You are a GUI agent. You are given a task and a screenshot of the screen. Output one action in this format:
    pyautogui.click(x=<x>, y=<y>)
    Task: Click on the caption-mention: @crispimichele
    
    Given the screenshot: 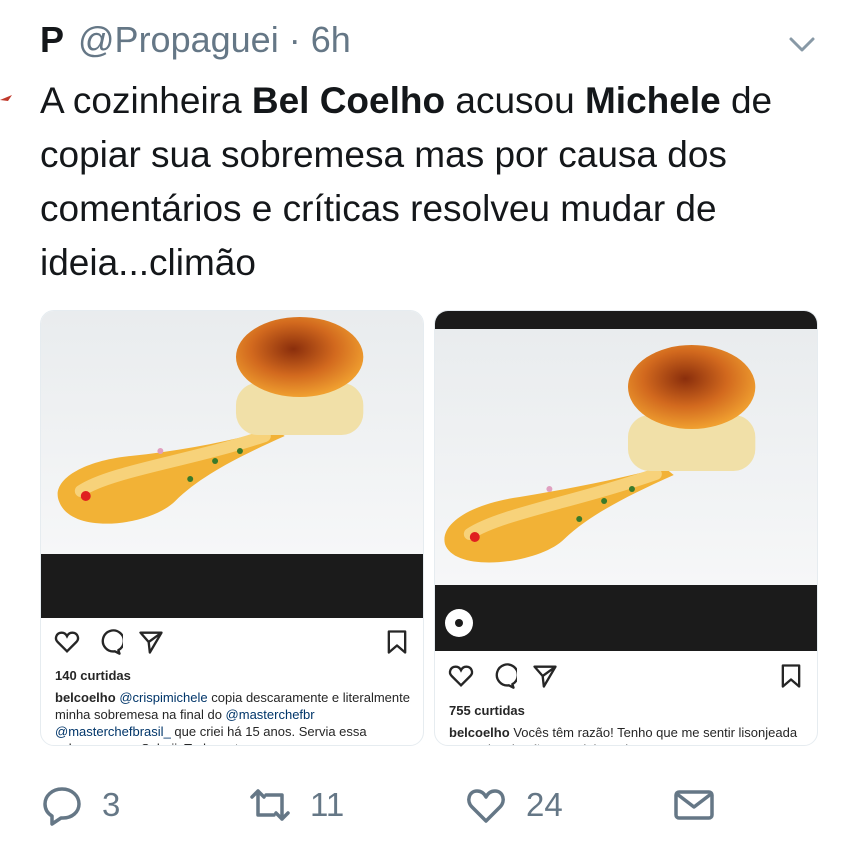 What is the action you would take?
    pyautogui.click(x=163, y=697)
    